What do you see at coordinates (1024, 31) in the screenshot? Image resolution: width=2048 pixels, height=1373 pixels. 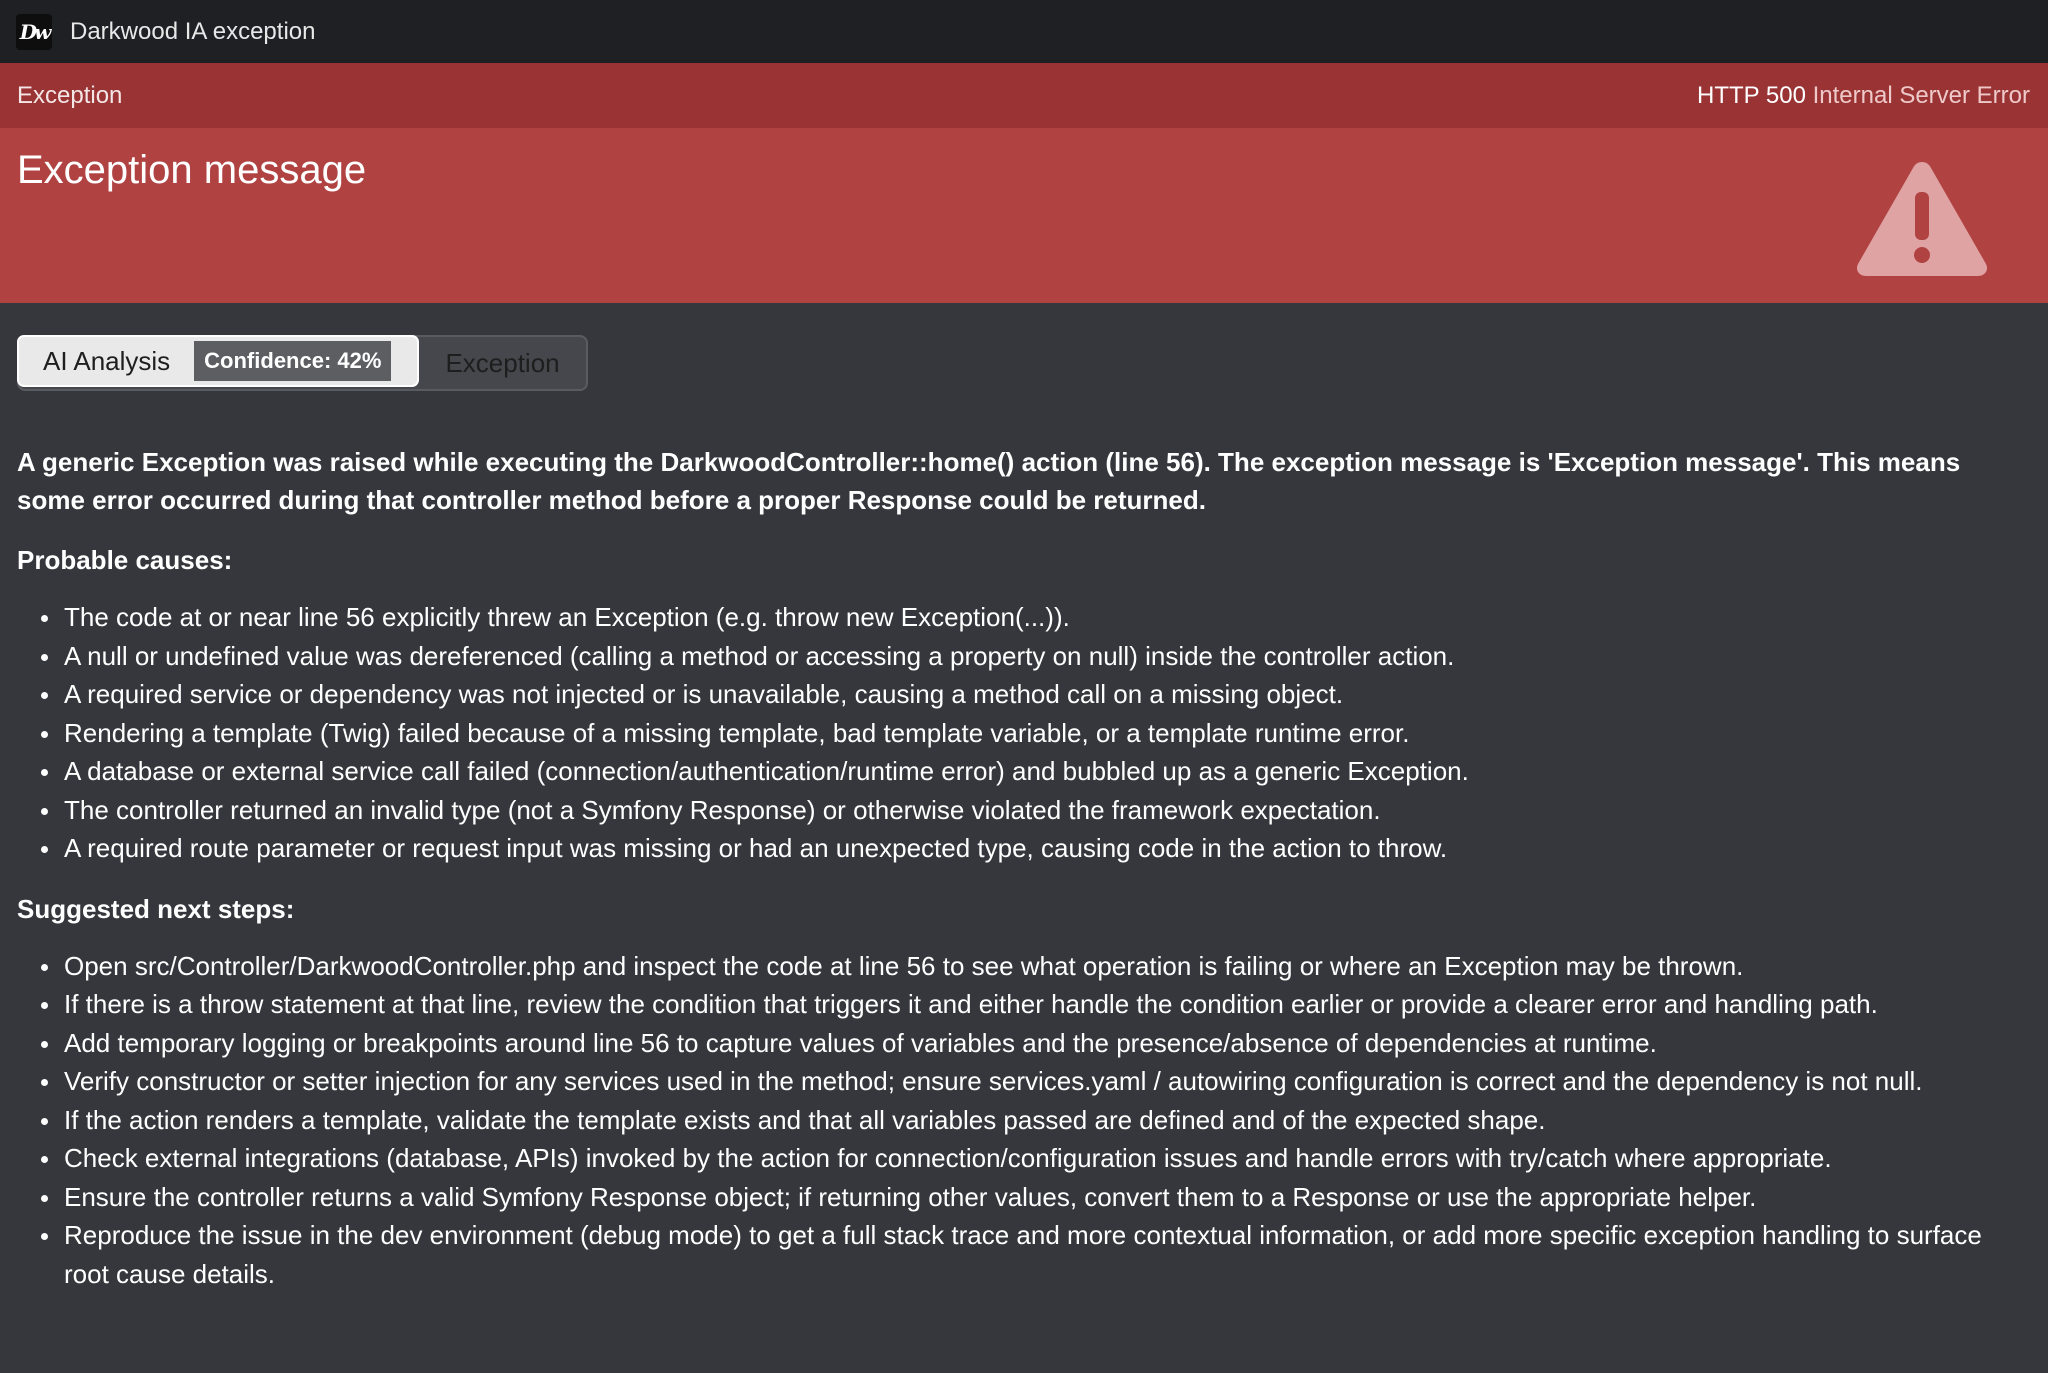 I see `title-bar: Dw Darkwood IA exception` at bounding box center [1024, 31].